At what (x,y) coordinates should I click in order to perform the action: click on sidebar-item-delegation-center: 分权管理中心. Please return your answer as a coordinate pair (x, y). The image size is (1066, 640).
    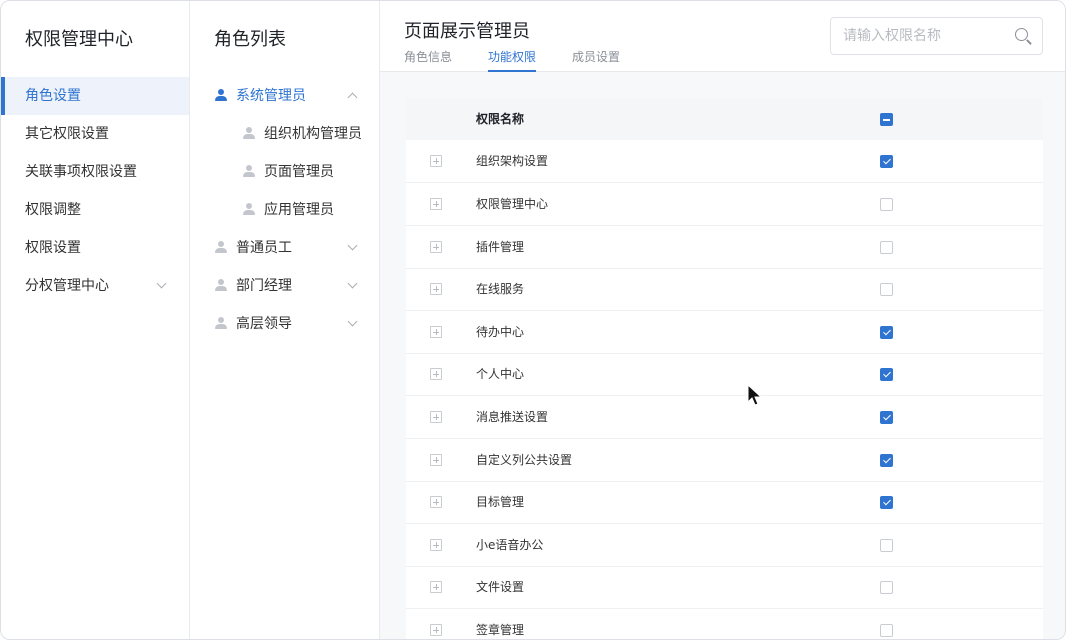
    Looking at the image, I should click on (95, 286).